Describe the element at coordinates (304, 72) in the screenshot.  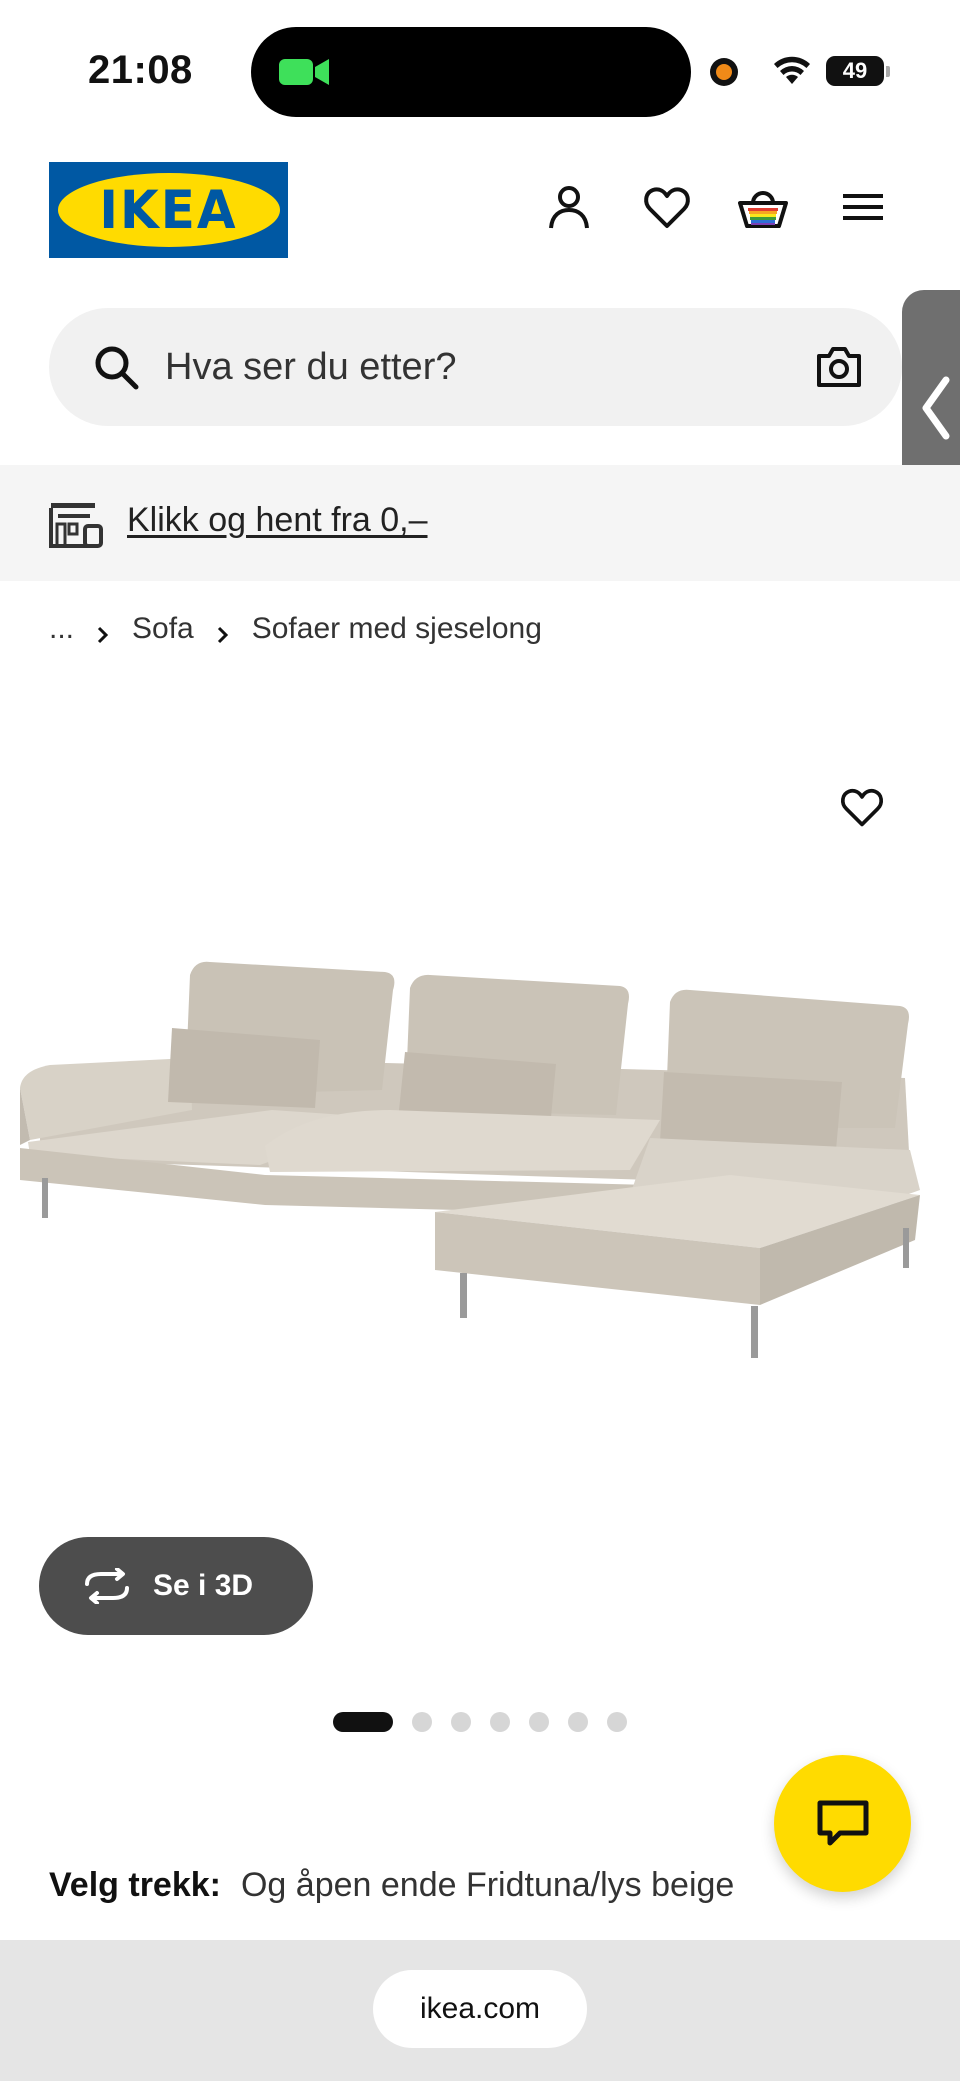
I see `facetime-camera-icon` at that location.